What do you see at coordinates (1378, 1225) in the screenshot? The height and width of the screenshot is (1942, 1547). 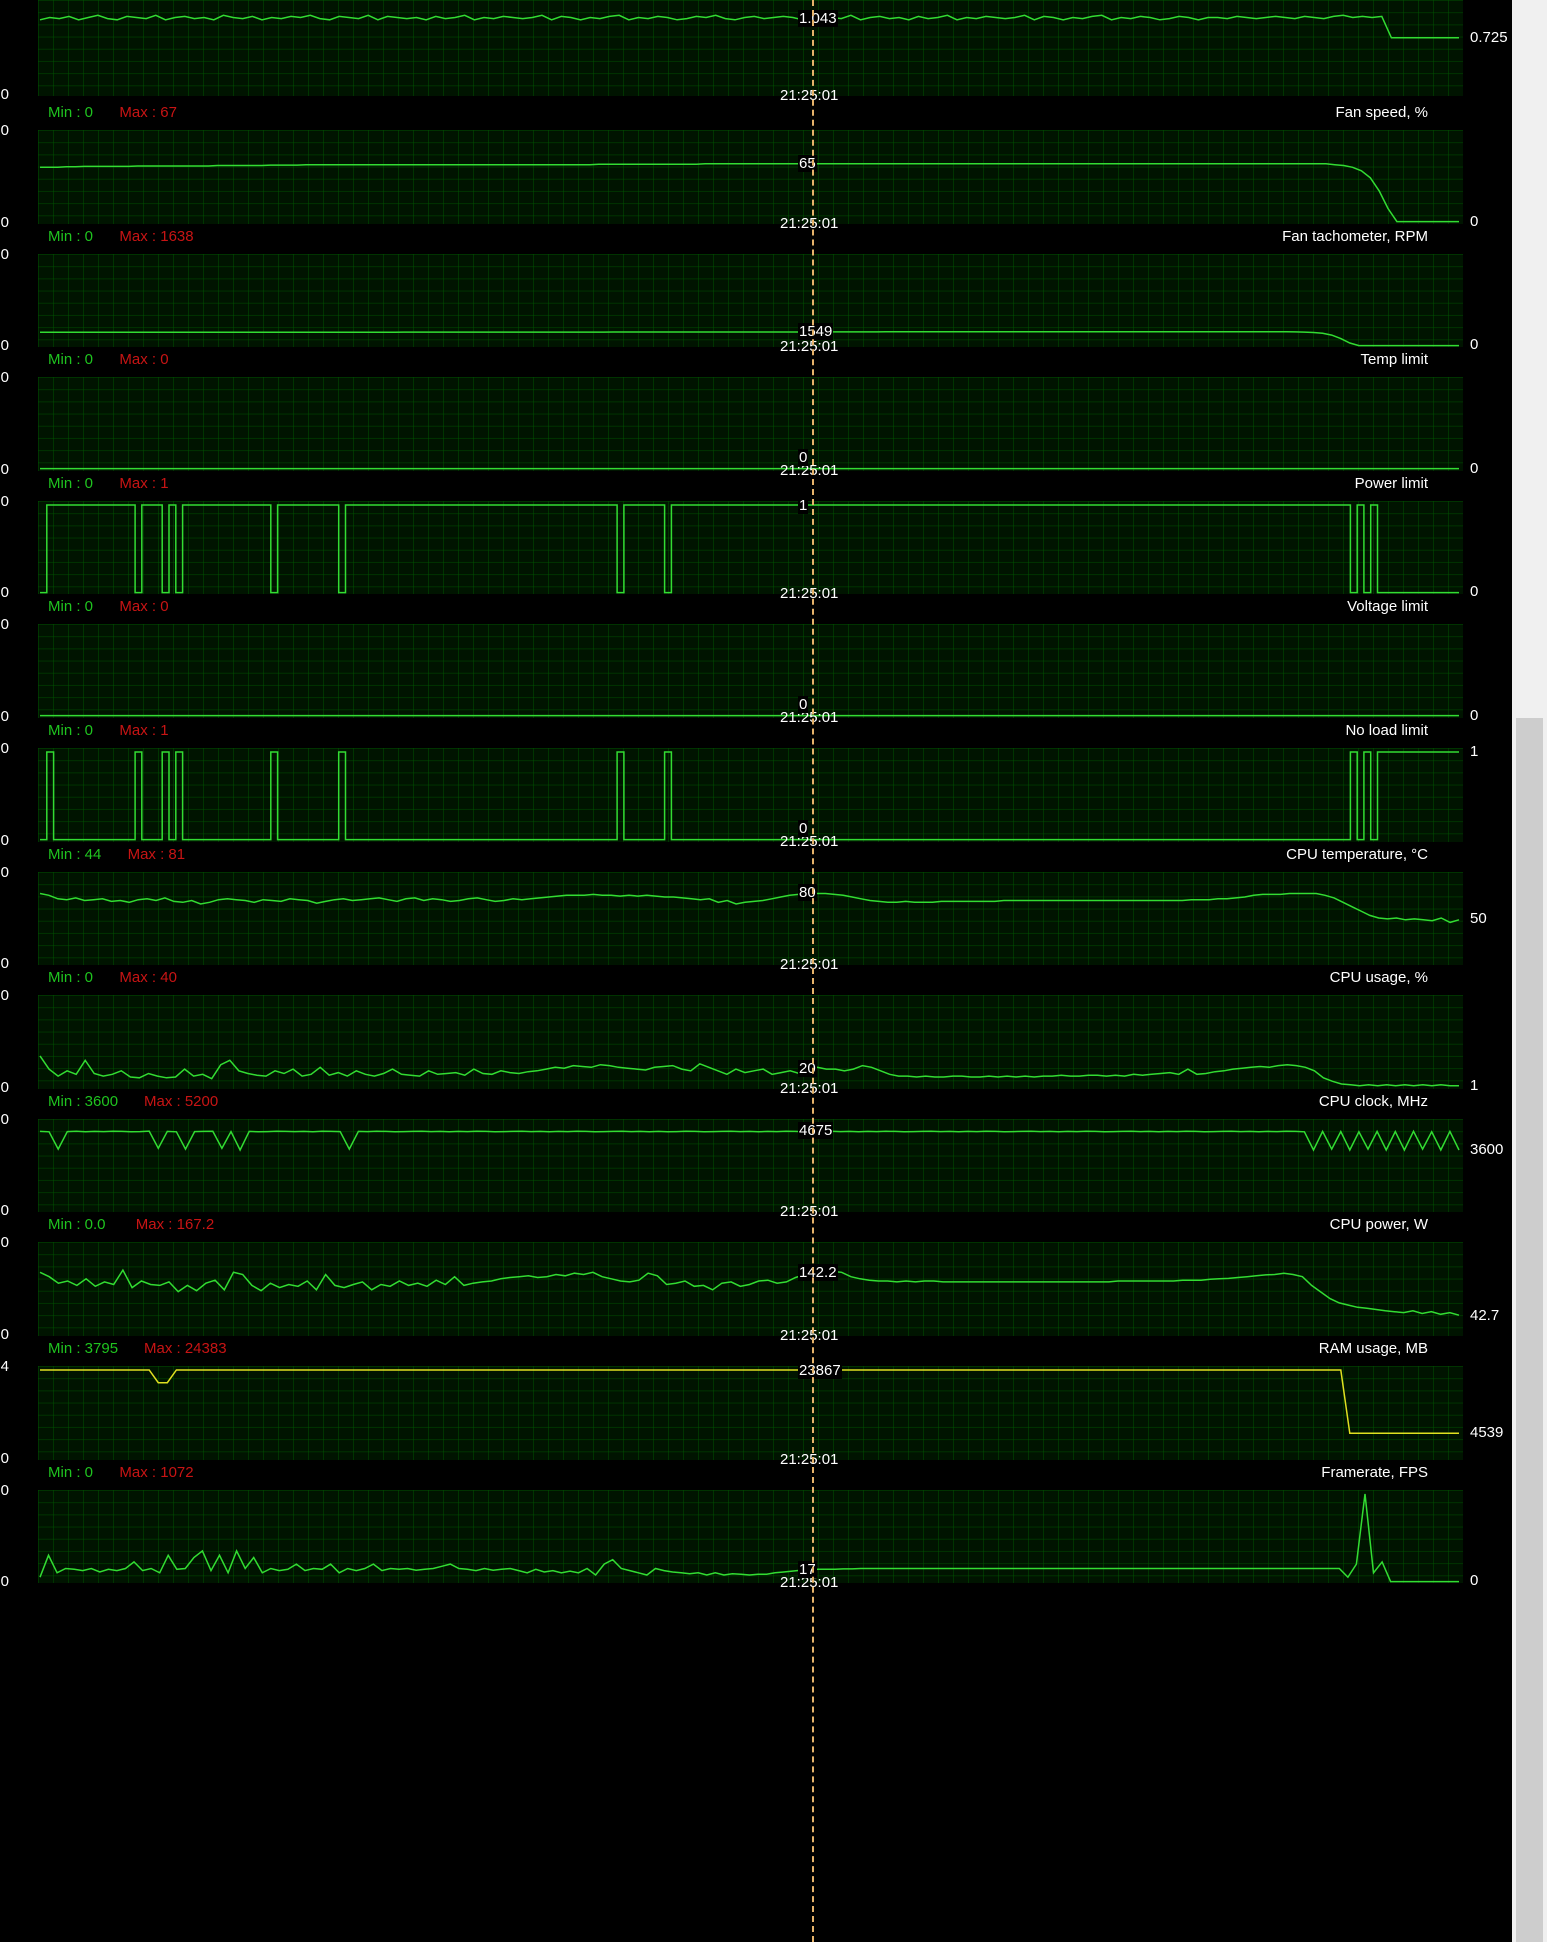 I see `chart-title: CPU power, W` at bounding box center [1378, 1225].